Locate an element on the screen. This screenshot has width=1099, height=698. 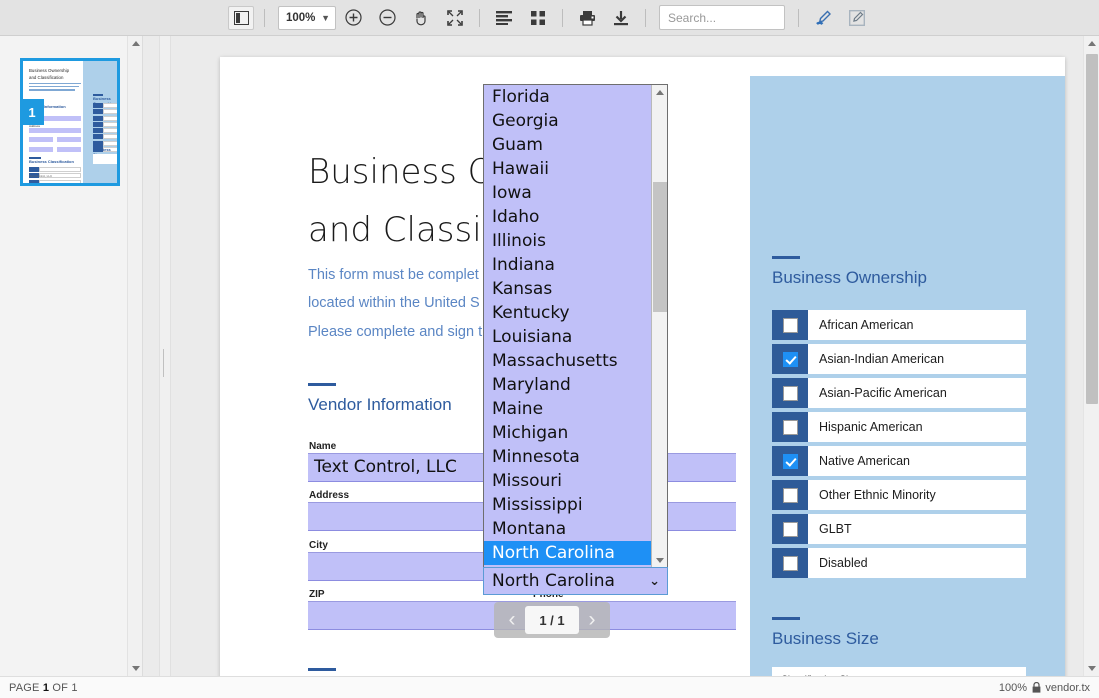
dropdown-scroll-up-icon is located at coordinates (660, 92).